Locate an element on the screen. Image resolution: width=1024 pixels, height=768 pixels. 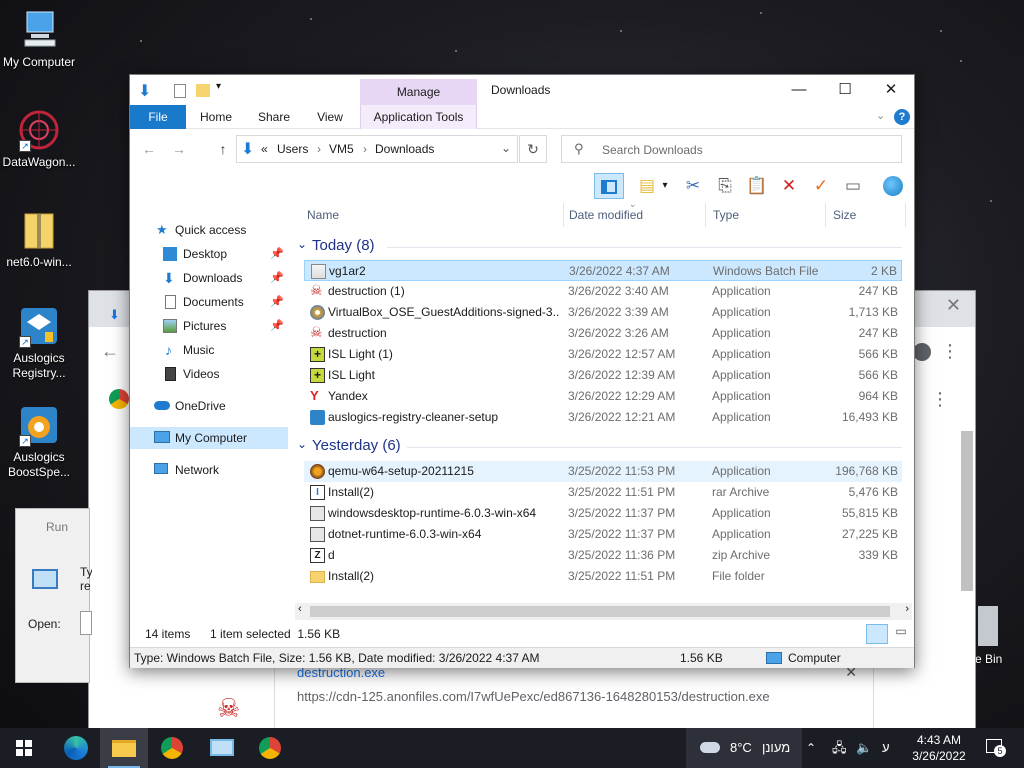
help-icon: ? is located at coordinates (902, 117).